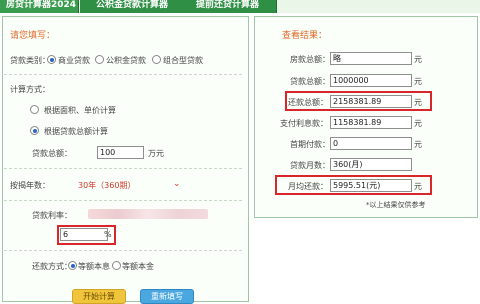 The height and width of the screenshot is (304, 480). I want to click on result-note: *以上结果仅供参考, so click(396, 205).